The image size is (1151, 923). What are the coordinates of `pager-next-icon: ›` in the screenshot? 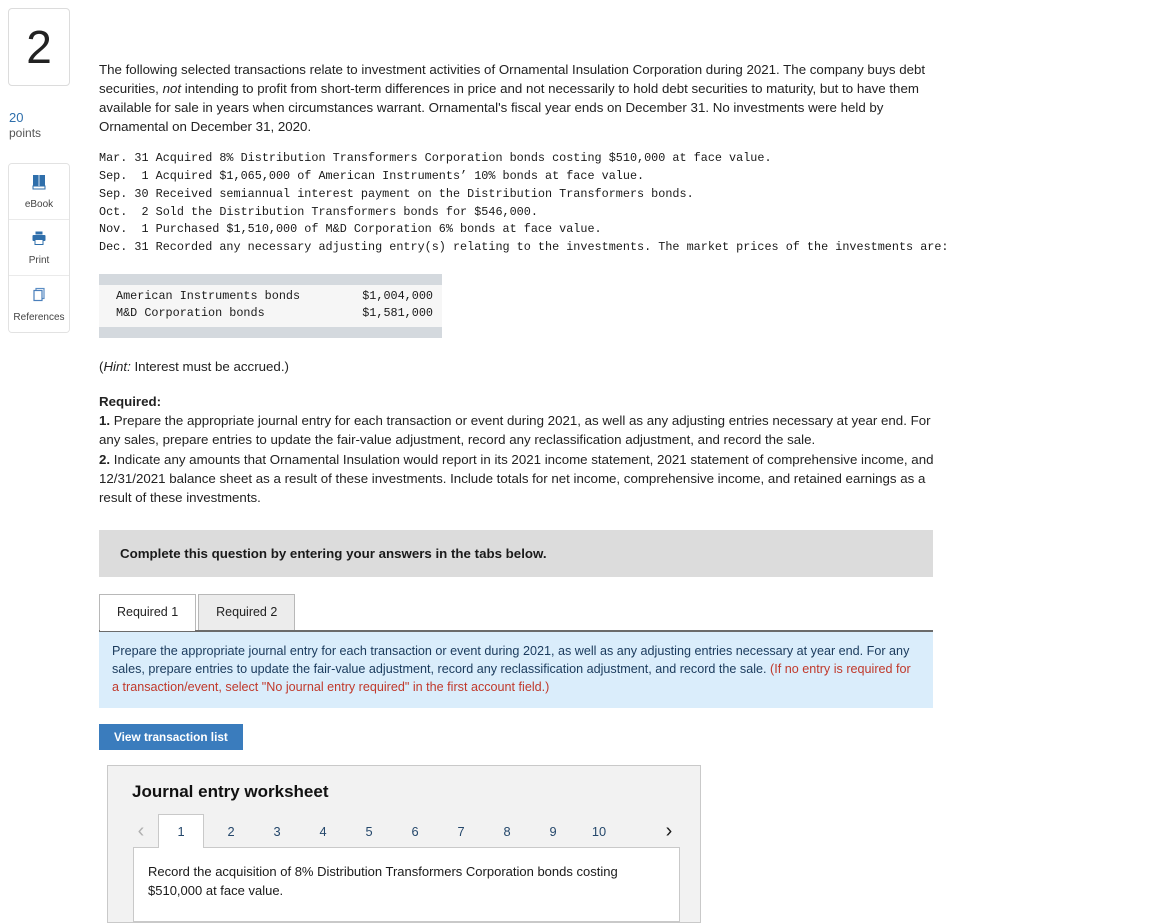 It's located at (669, 831).